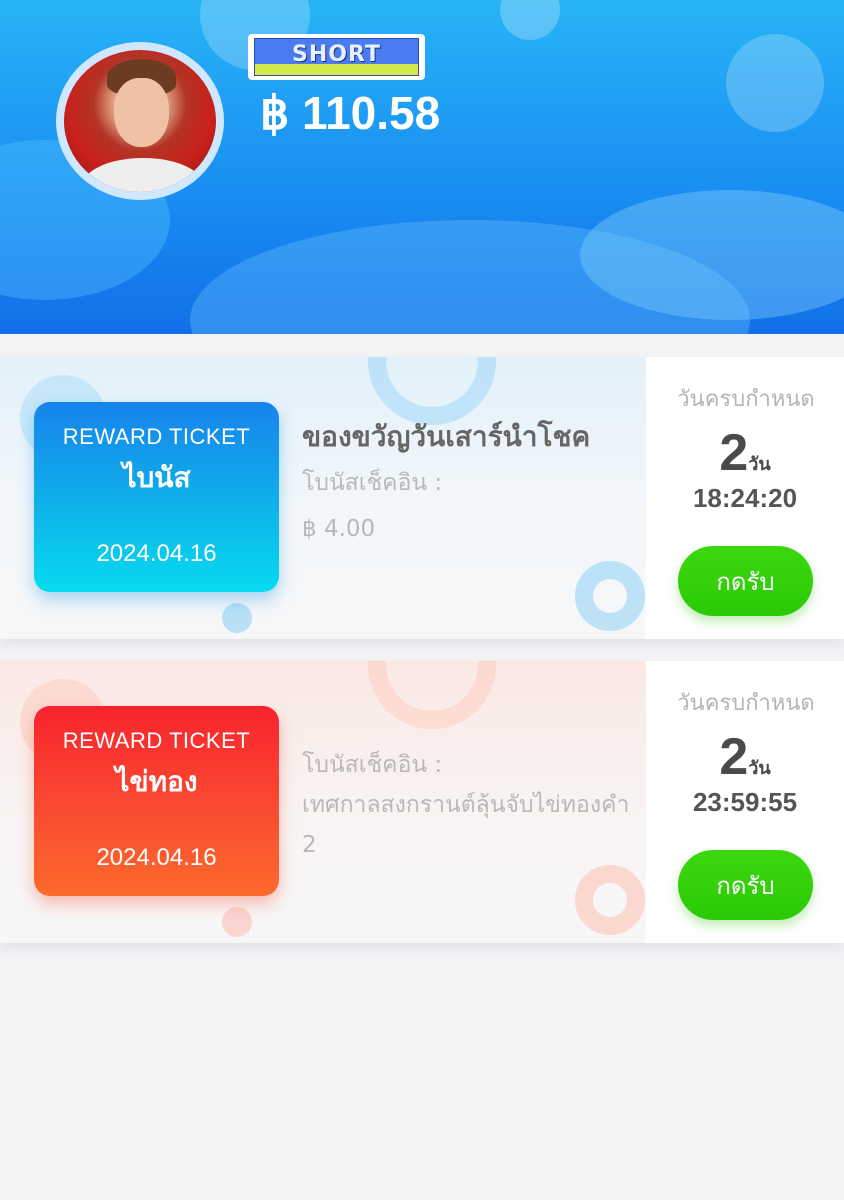  What do you see at coordinates (350, 113) in the screenshot?
I see `wallet-balance: ฿ 110.58` at bounding box center [350, 113].